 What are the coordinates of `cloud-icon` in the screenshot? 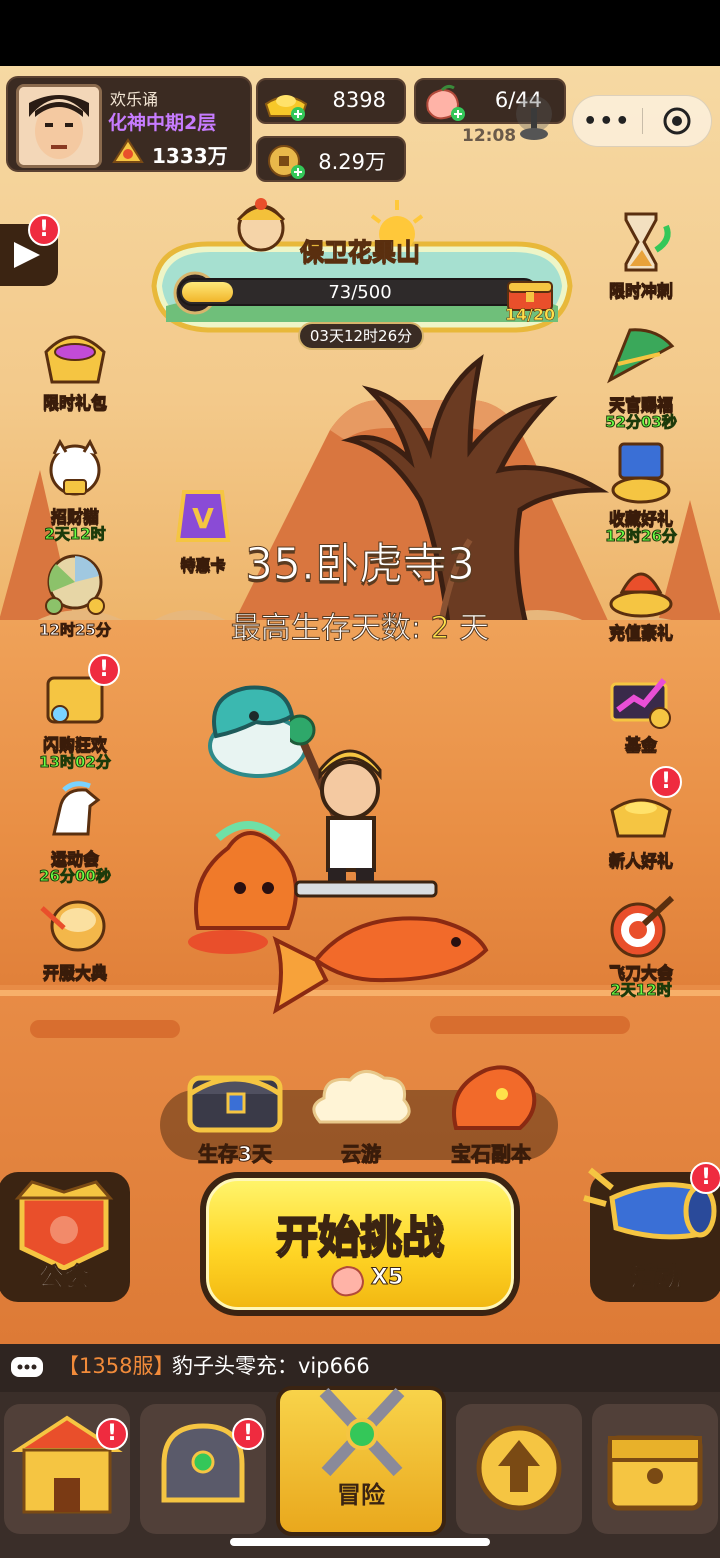 It's located at (361, 1097).